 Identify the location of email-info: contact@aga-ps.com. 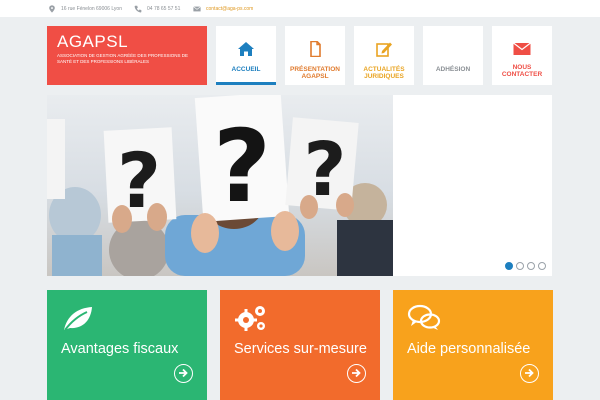
(223, 8).